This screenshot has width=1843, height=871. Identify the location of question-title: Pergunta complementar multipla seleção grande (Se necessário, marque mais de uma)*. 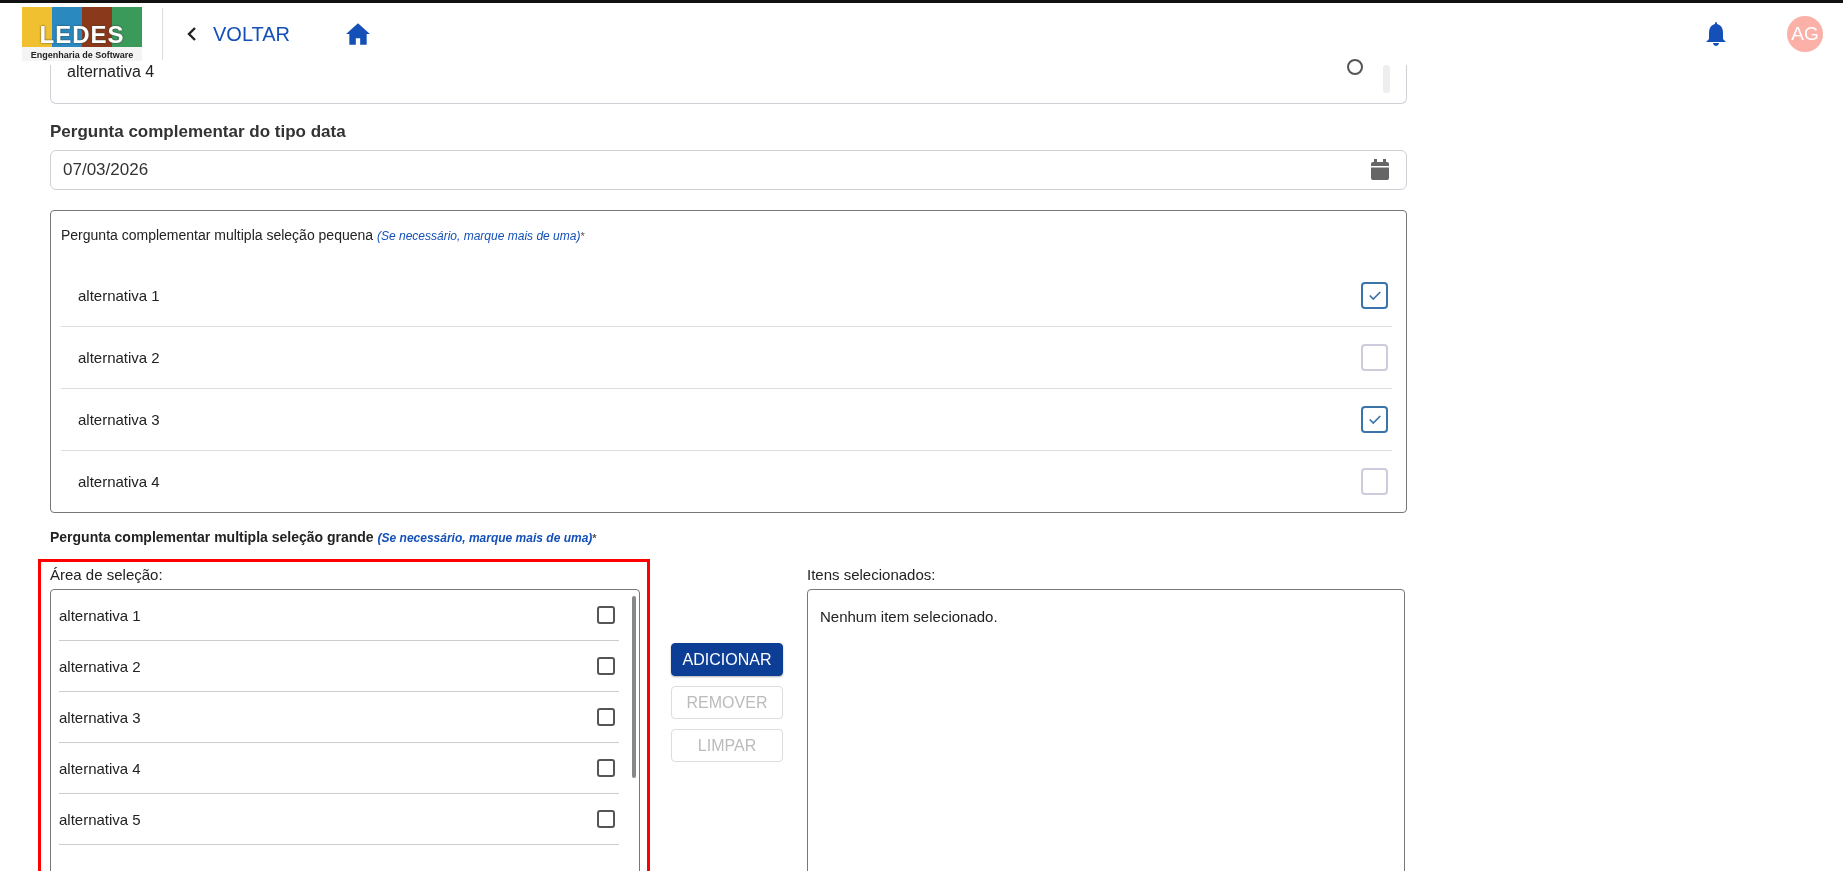
(324, 537).